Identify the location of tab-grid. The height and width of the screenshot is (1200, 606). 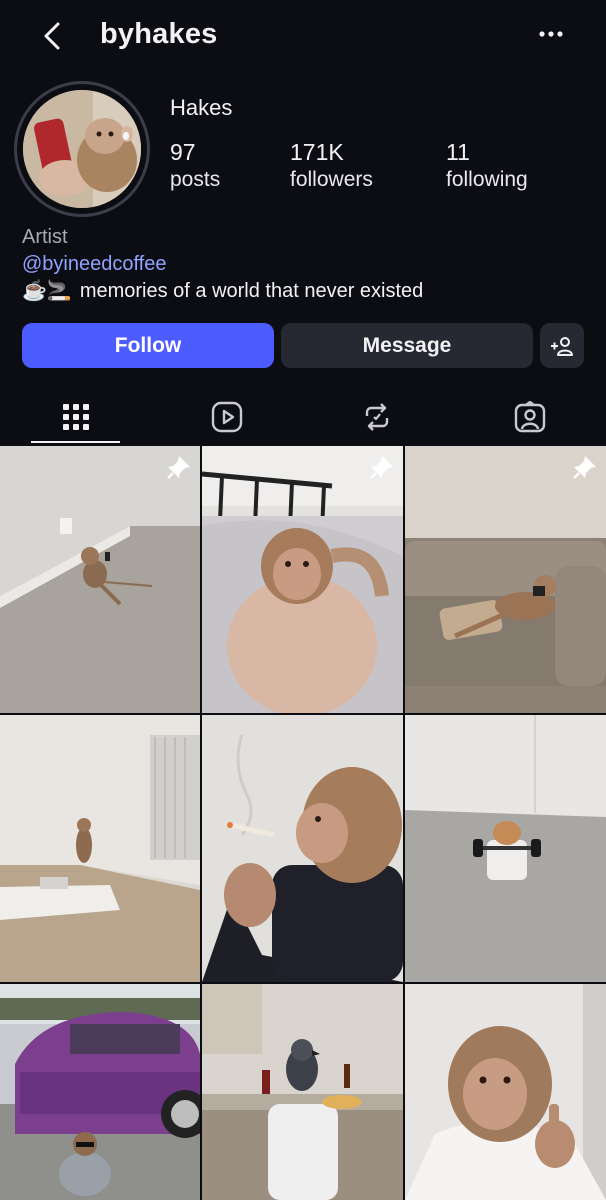
(76, 417).